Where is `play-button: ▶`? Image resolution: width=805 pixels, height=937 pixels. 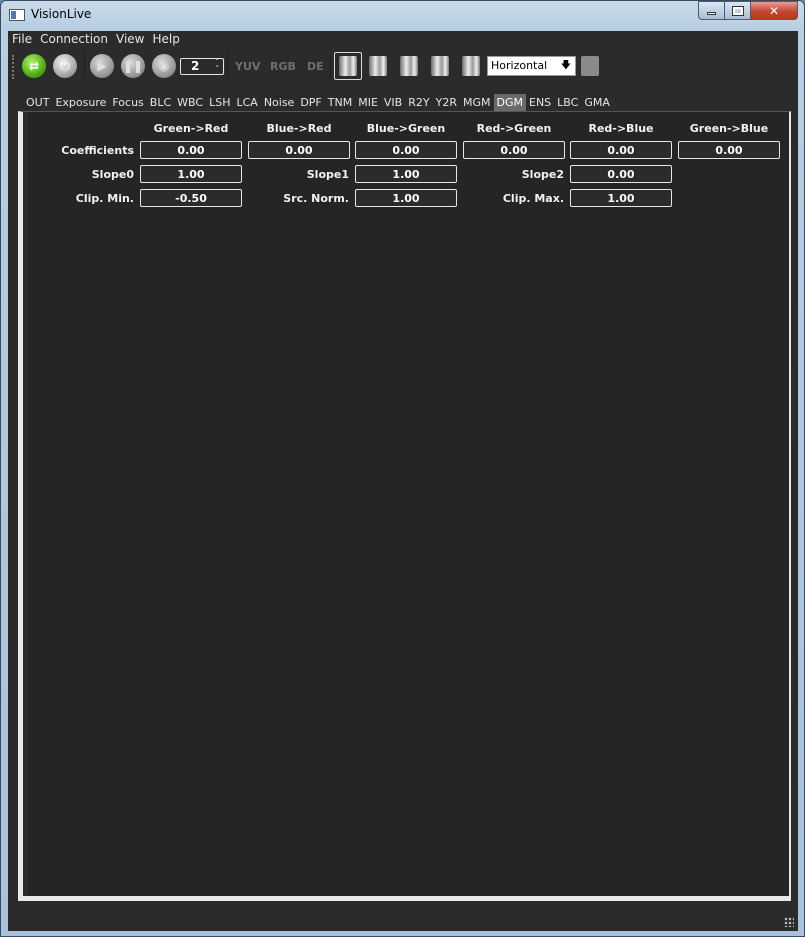
play-button: ▶ is located at coordinates (102, 66).